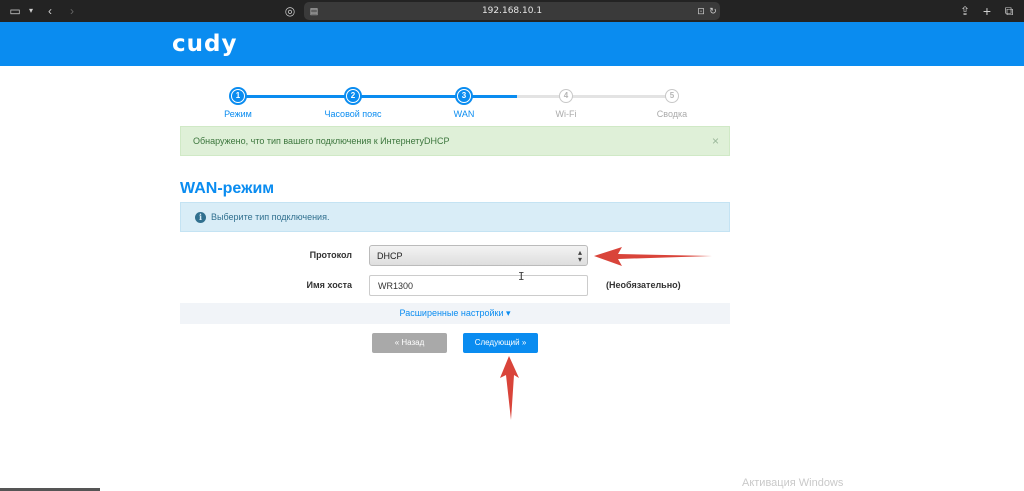 Image resolution: width=1024 pixels, height=491 pixels. I want to click on annotation-arrows, so click(606, 333).